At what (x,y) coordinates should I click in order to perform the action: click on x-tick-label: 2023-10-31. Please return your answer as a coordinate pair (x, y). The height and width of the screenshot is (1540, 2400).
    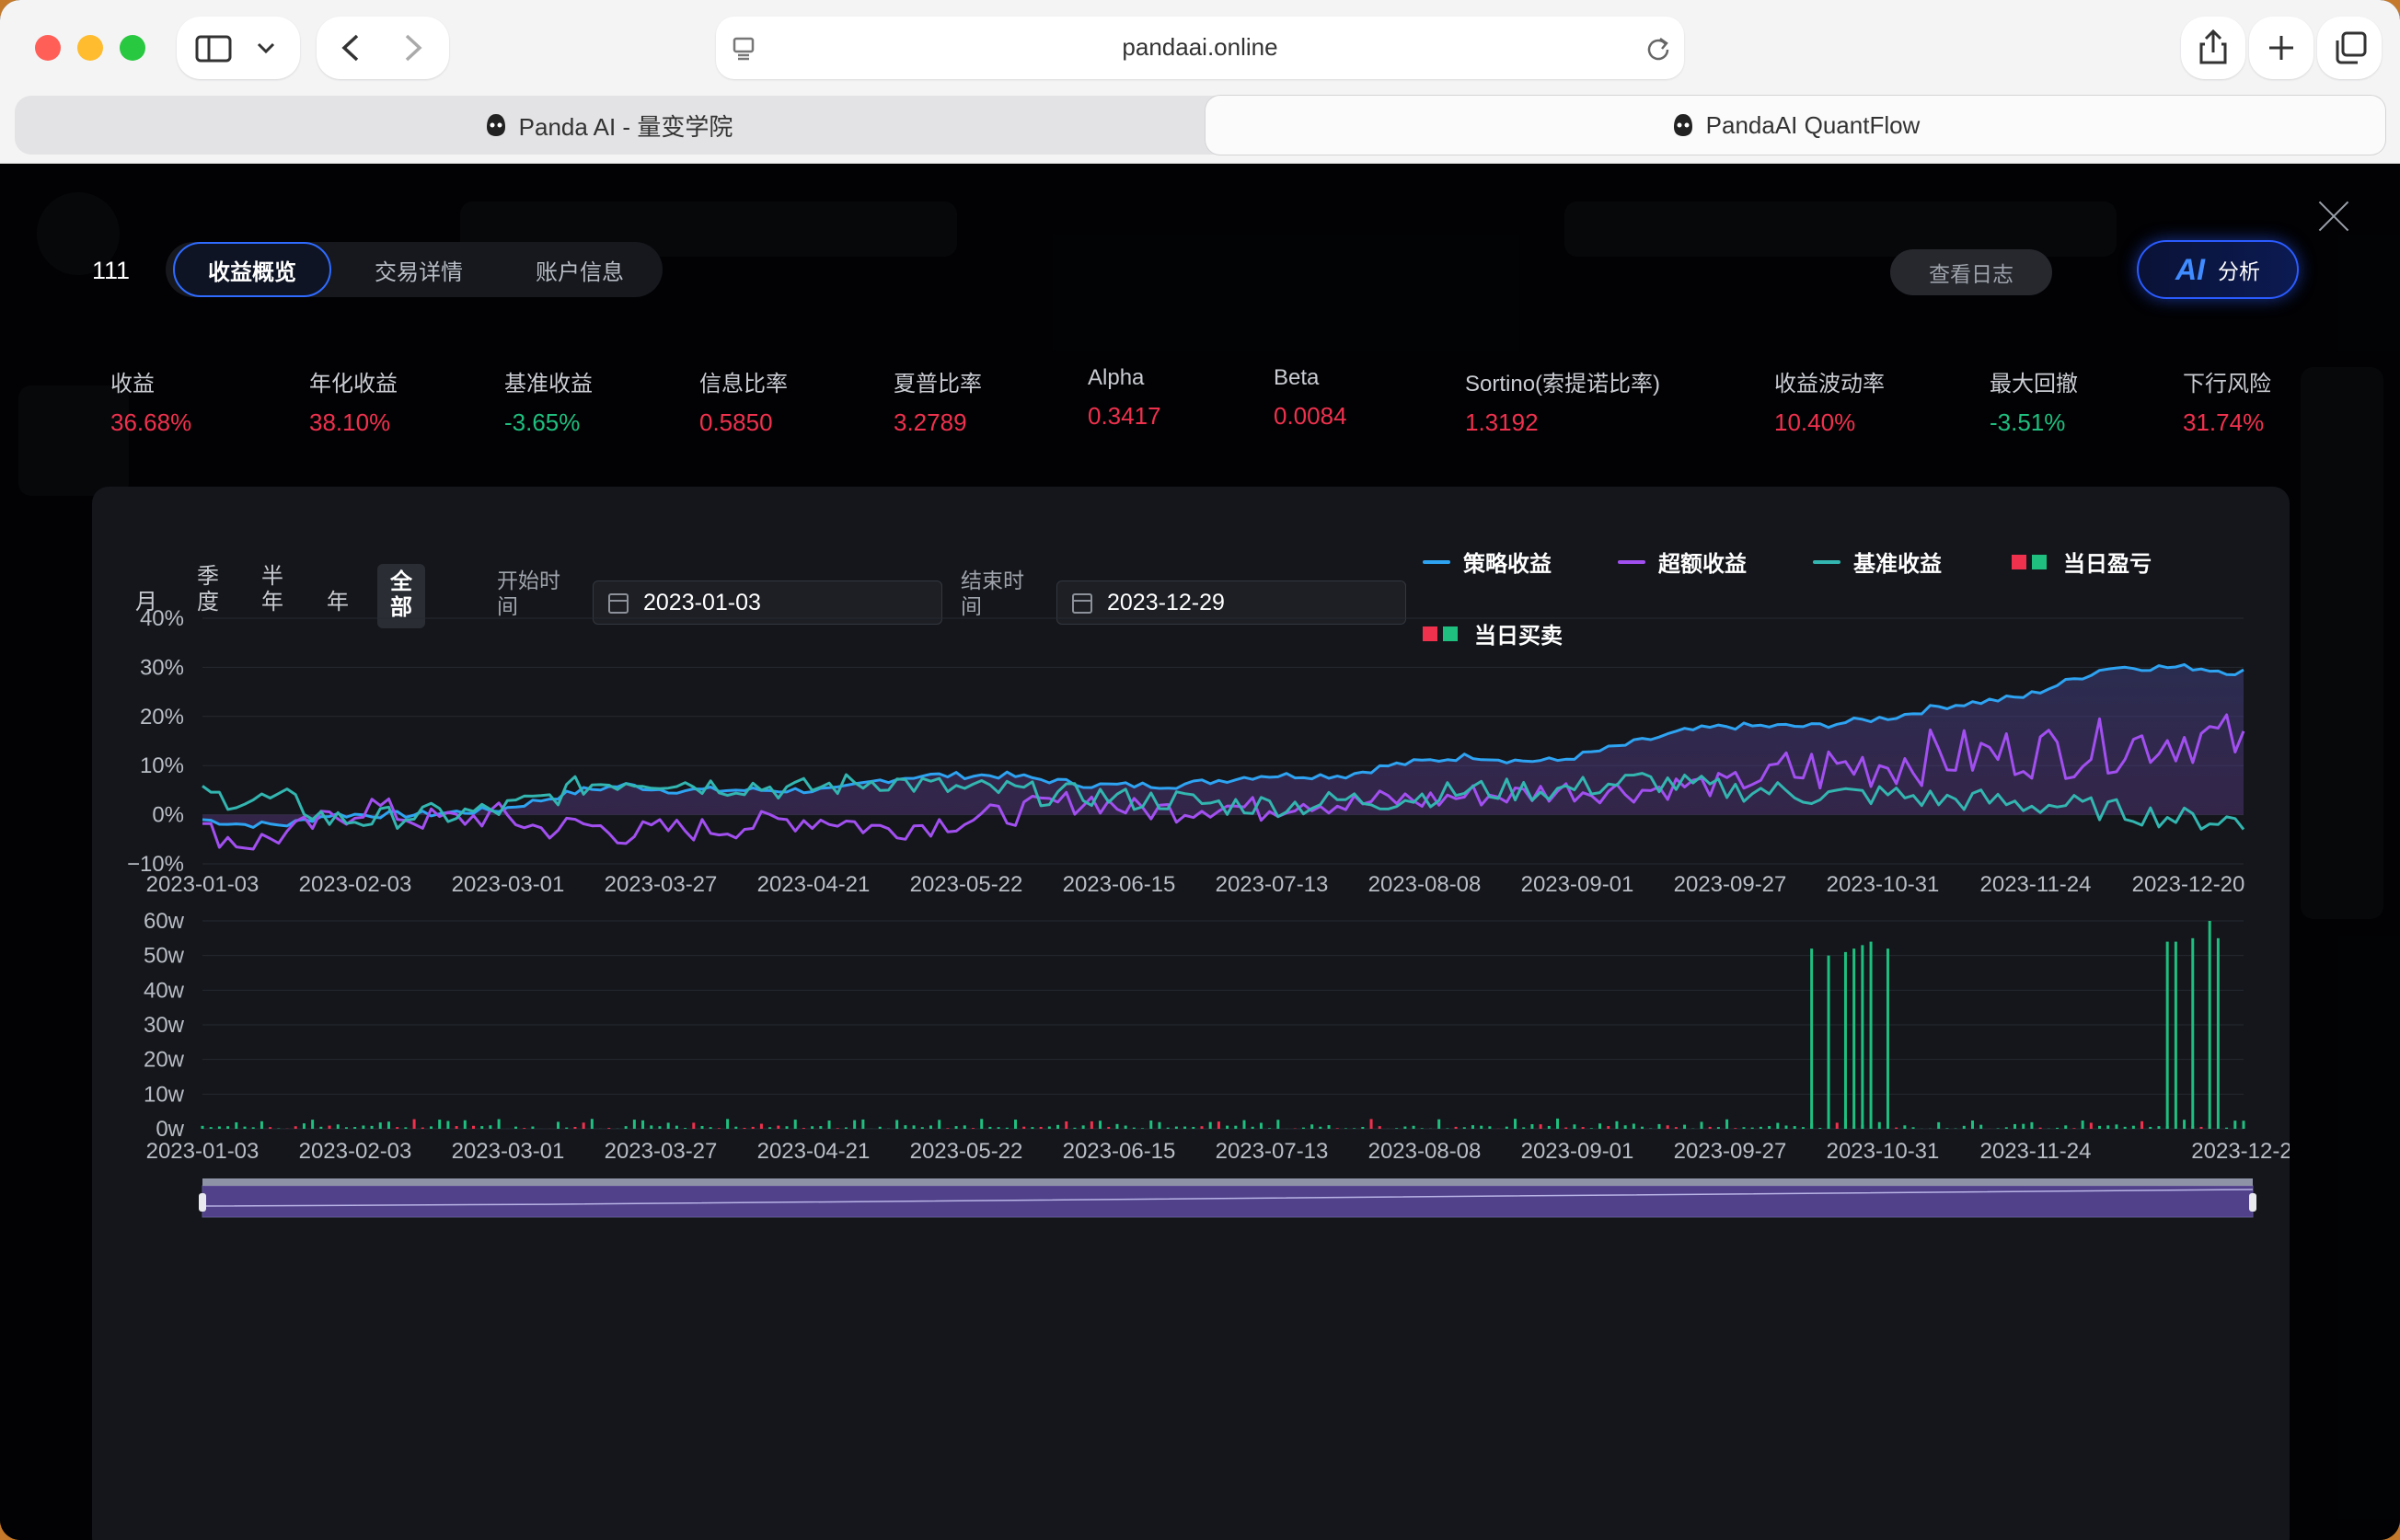
    Looking at the image, I should click on (1883, 1151).